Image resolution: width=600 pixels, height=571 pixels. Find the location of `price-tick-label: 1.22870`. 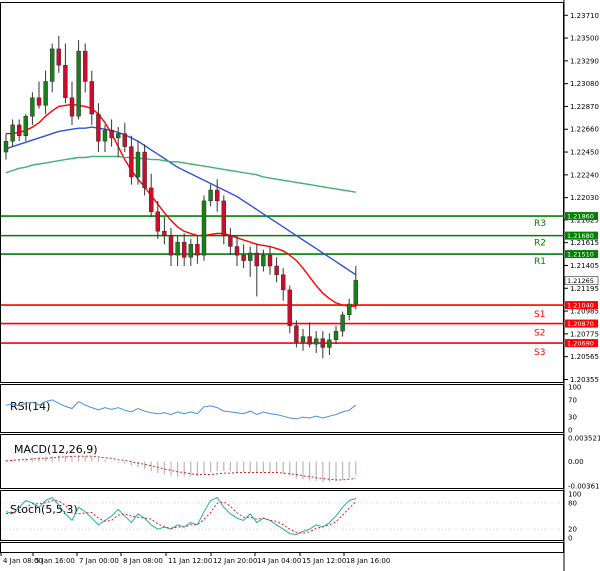

price-tick-label: 1.22870 is located at coordinates (584, 107).